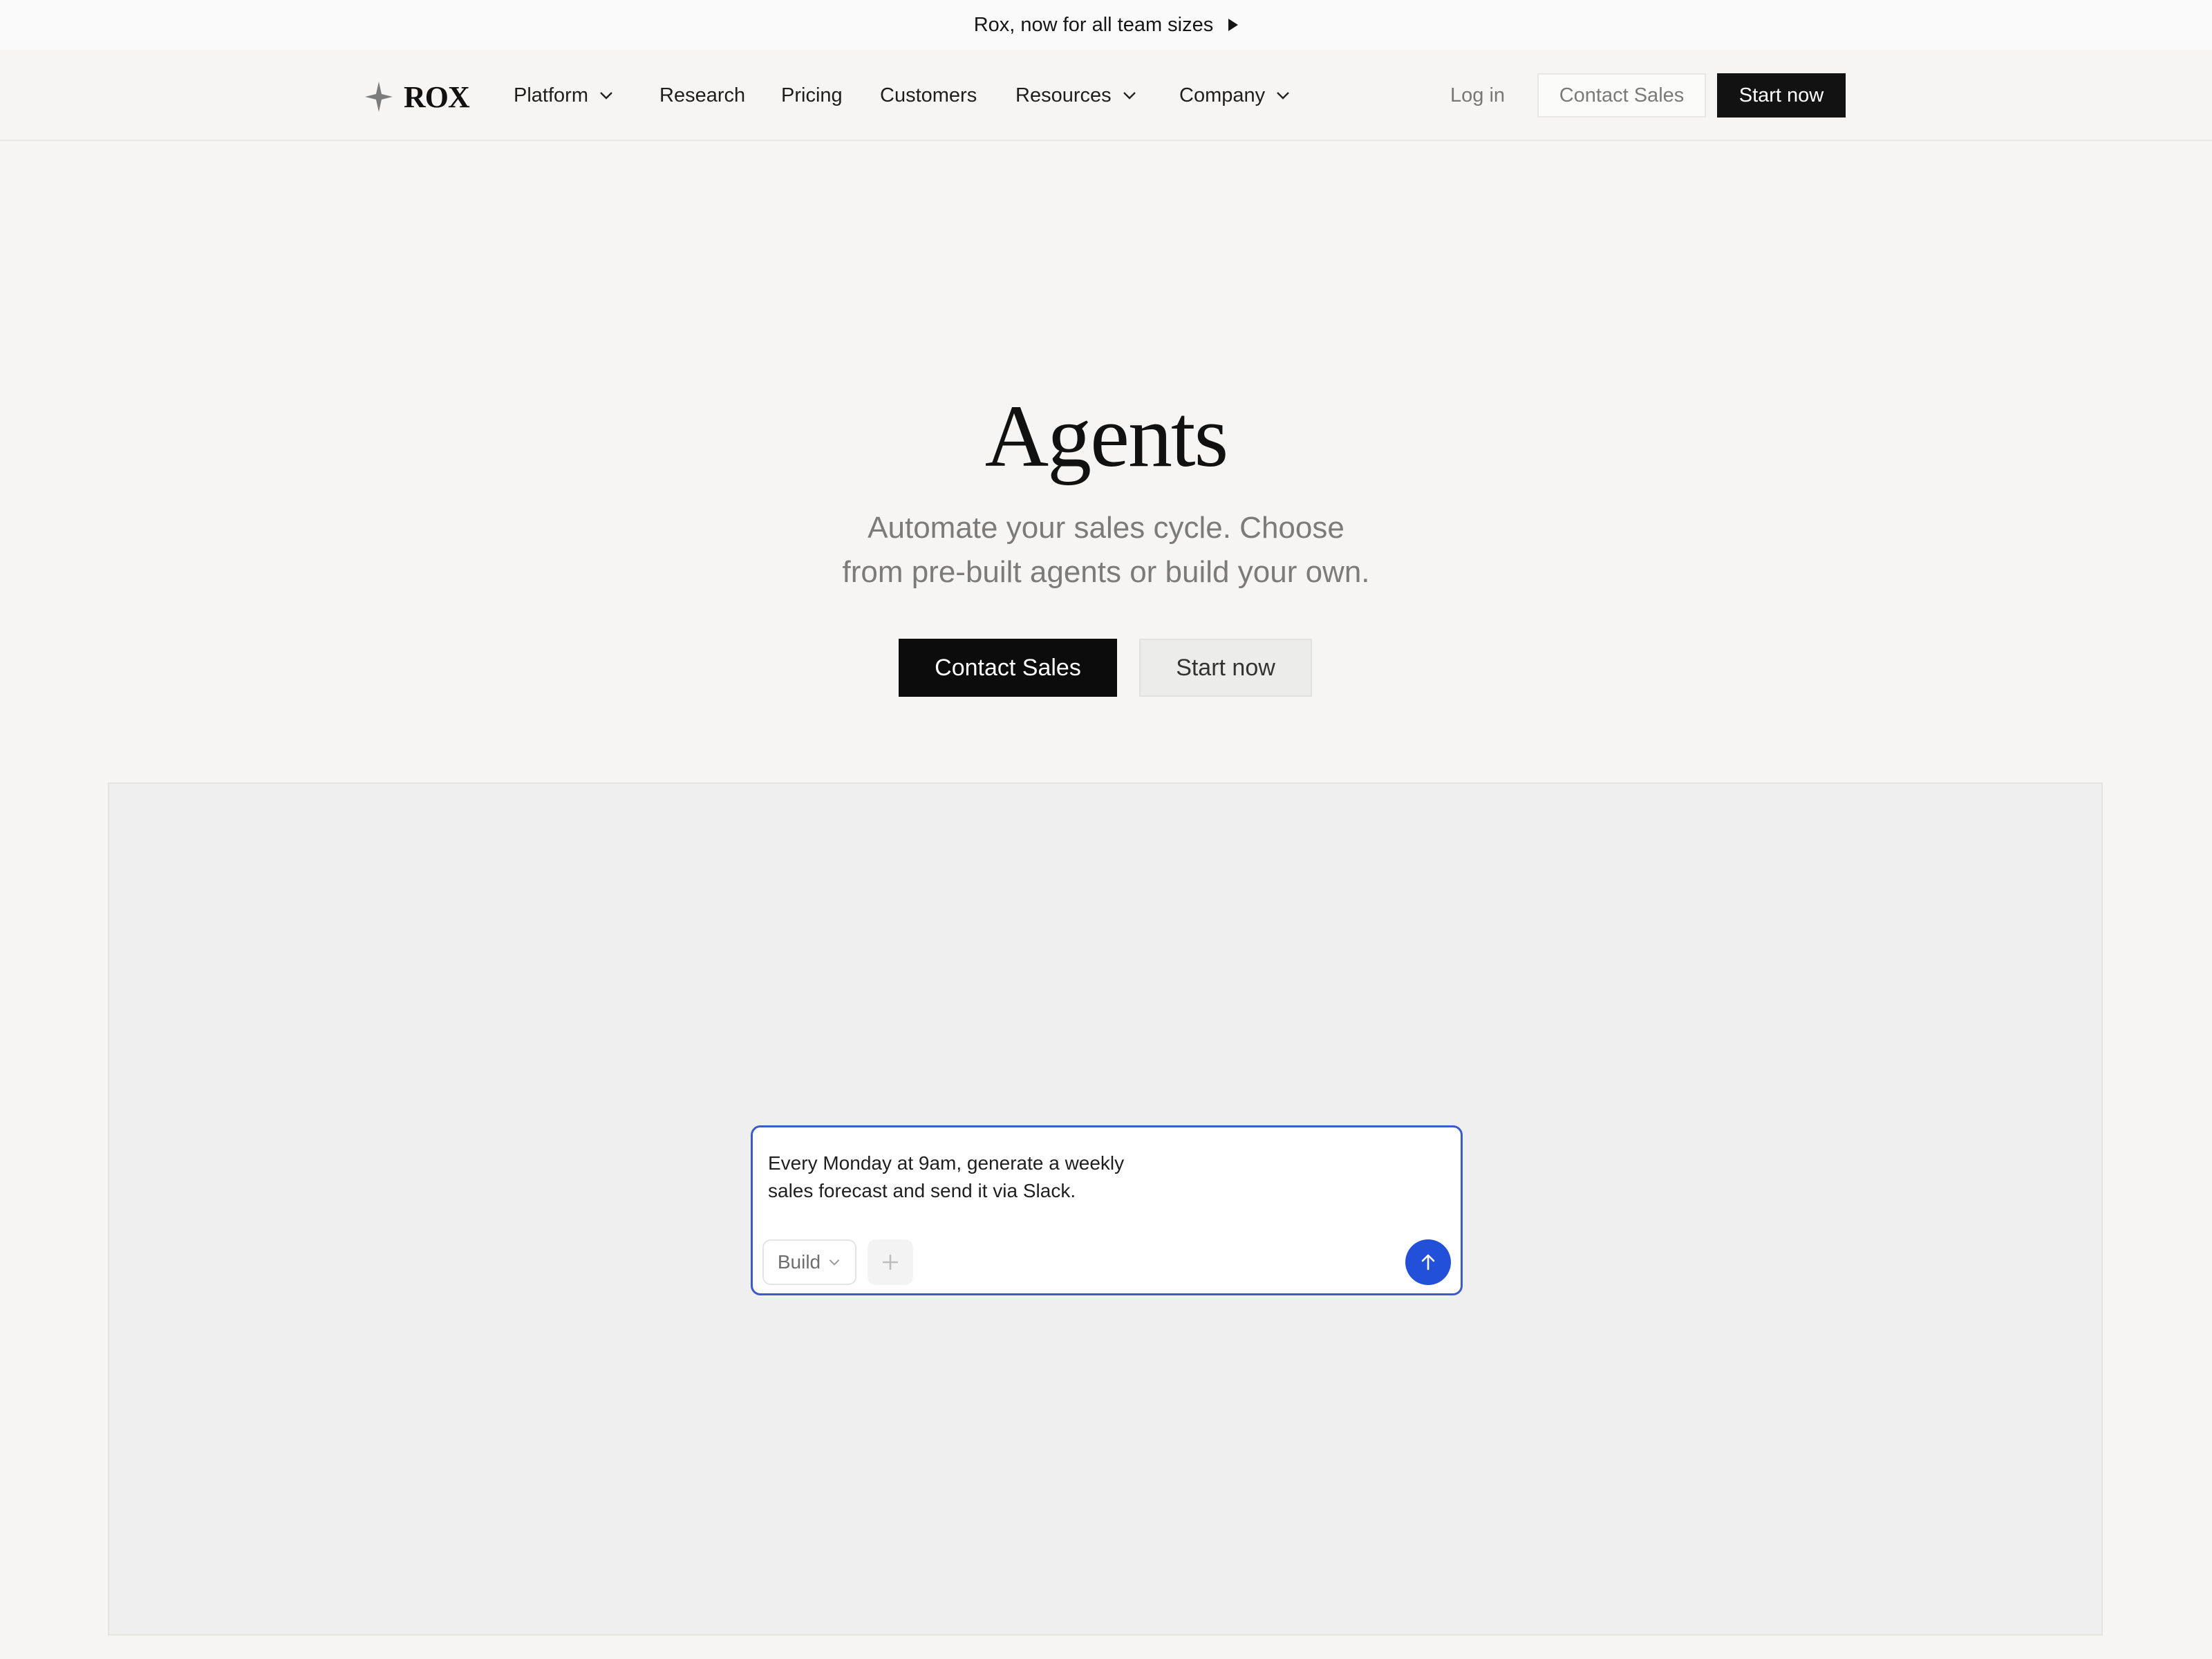  I want to click on nav-item-company: Company, so click(1235, 95).